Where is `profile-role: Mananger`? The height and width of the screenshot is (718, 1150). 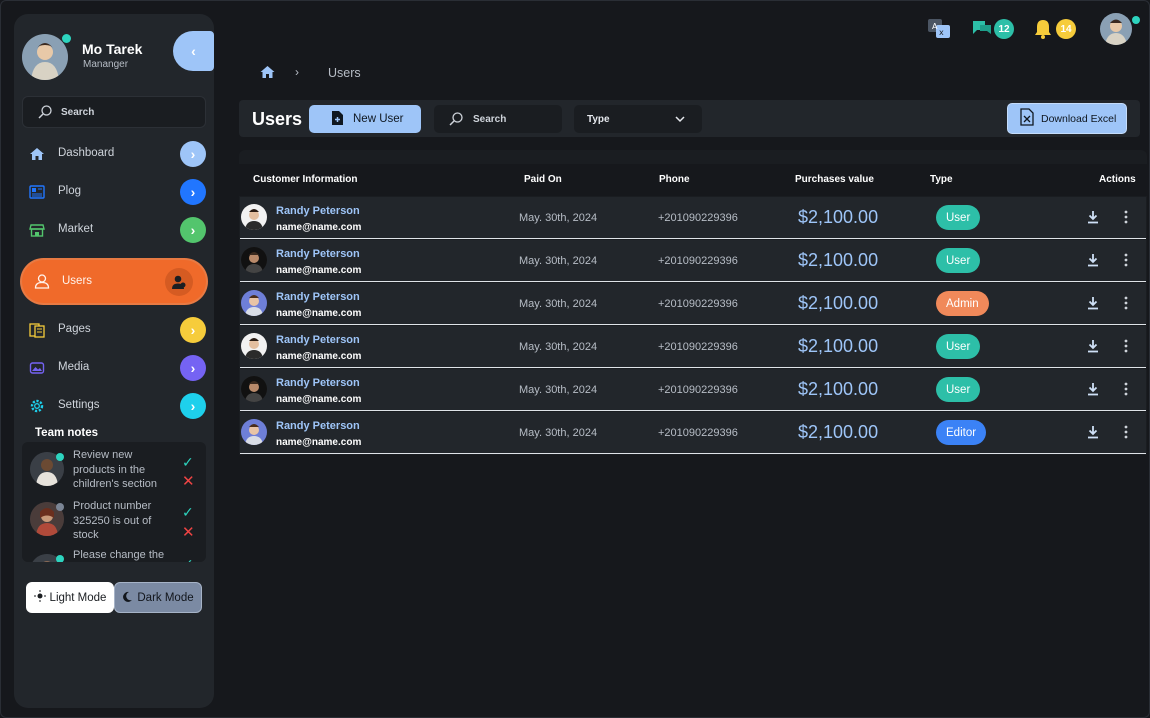 profile-role: Mananger is located at coordinates (106, 64).